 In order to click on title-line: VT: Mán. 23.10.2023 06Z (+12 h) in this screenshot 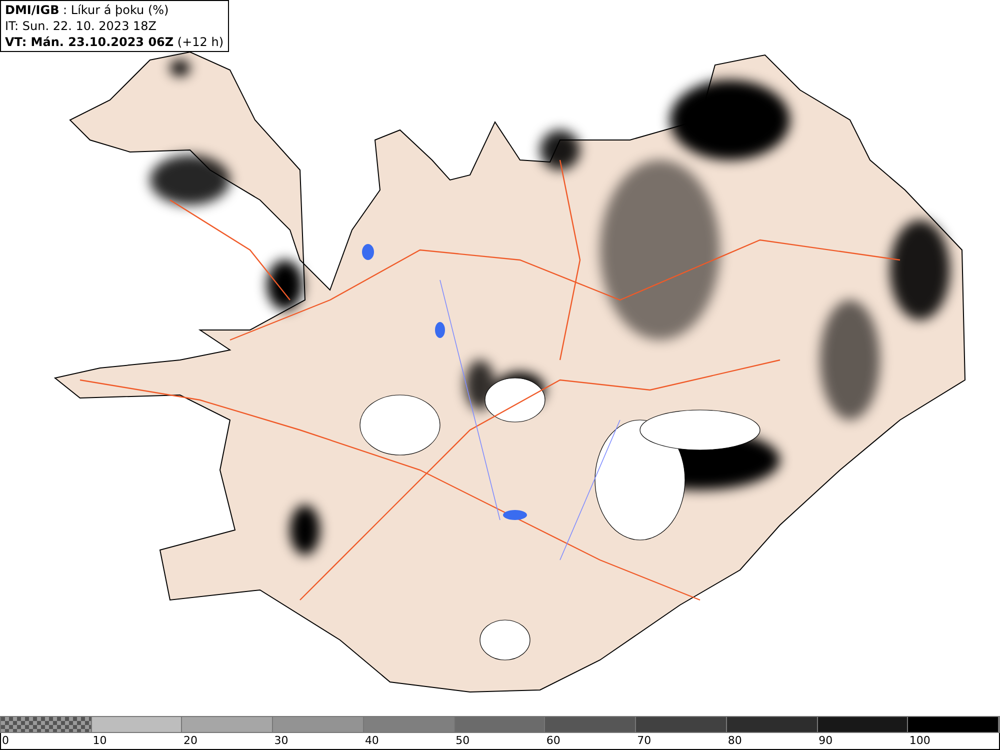, I will do `click(114, 42)`.